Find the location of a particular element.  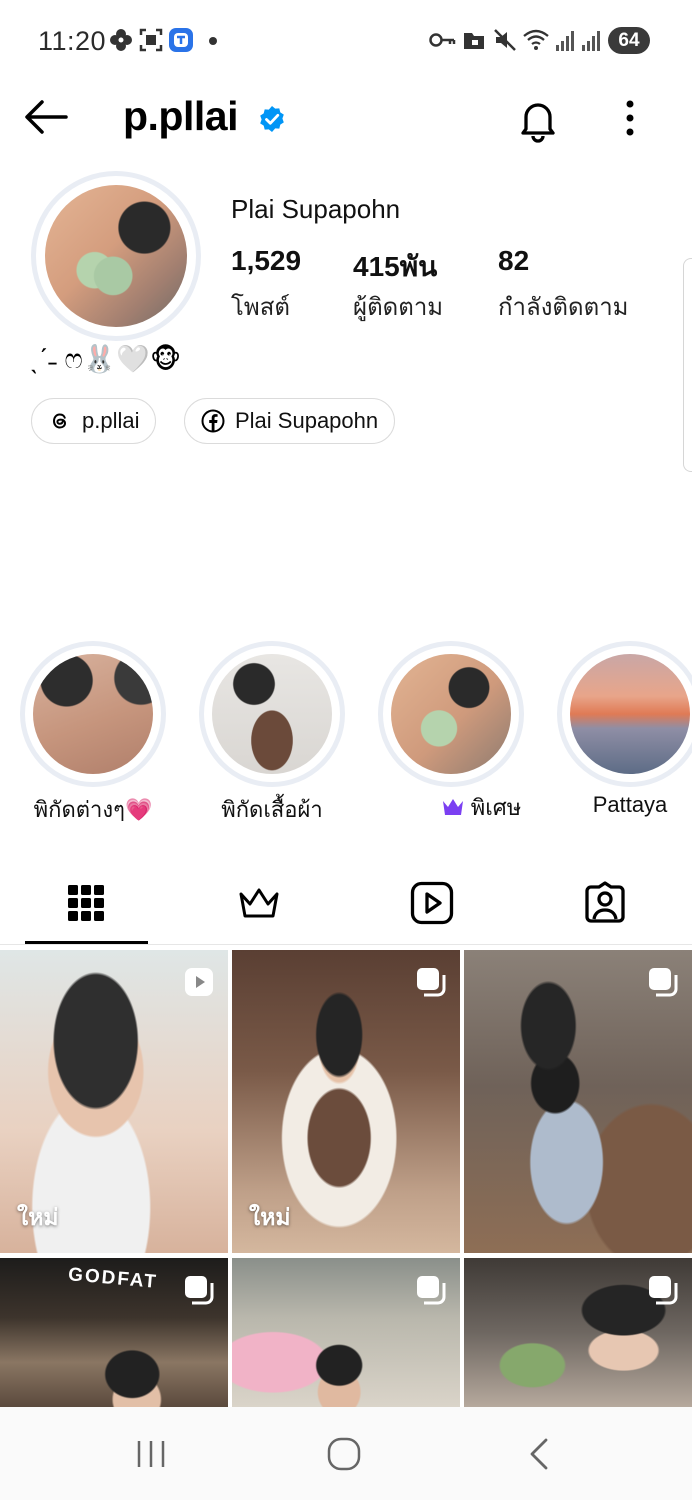

highlight-label: พิกัดต่างๆ💗 is located at coordinates (93, 809).